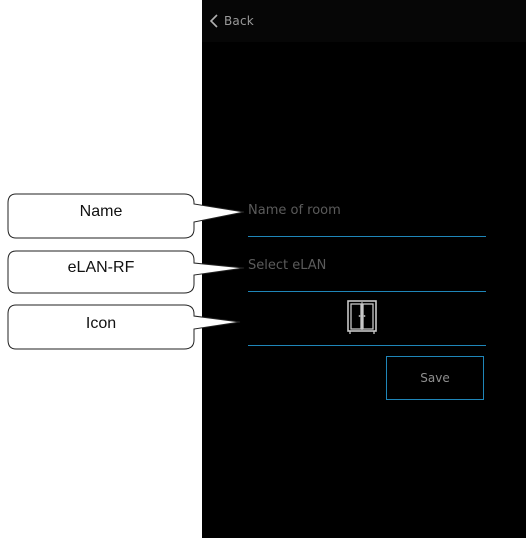 The image size is (526, 538). Describe the element at coordinates (364, 21) in the screenshot. I see `top-bar: Back` at that location.